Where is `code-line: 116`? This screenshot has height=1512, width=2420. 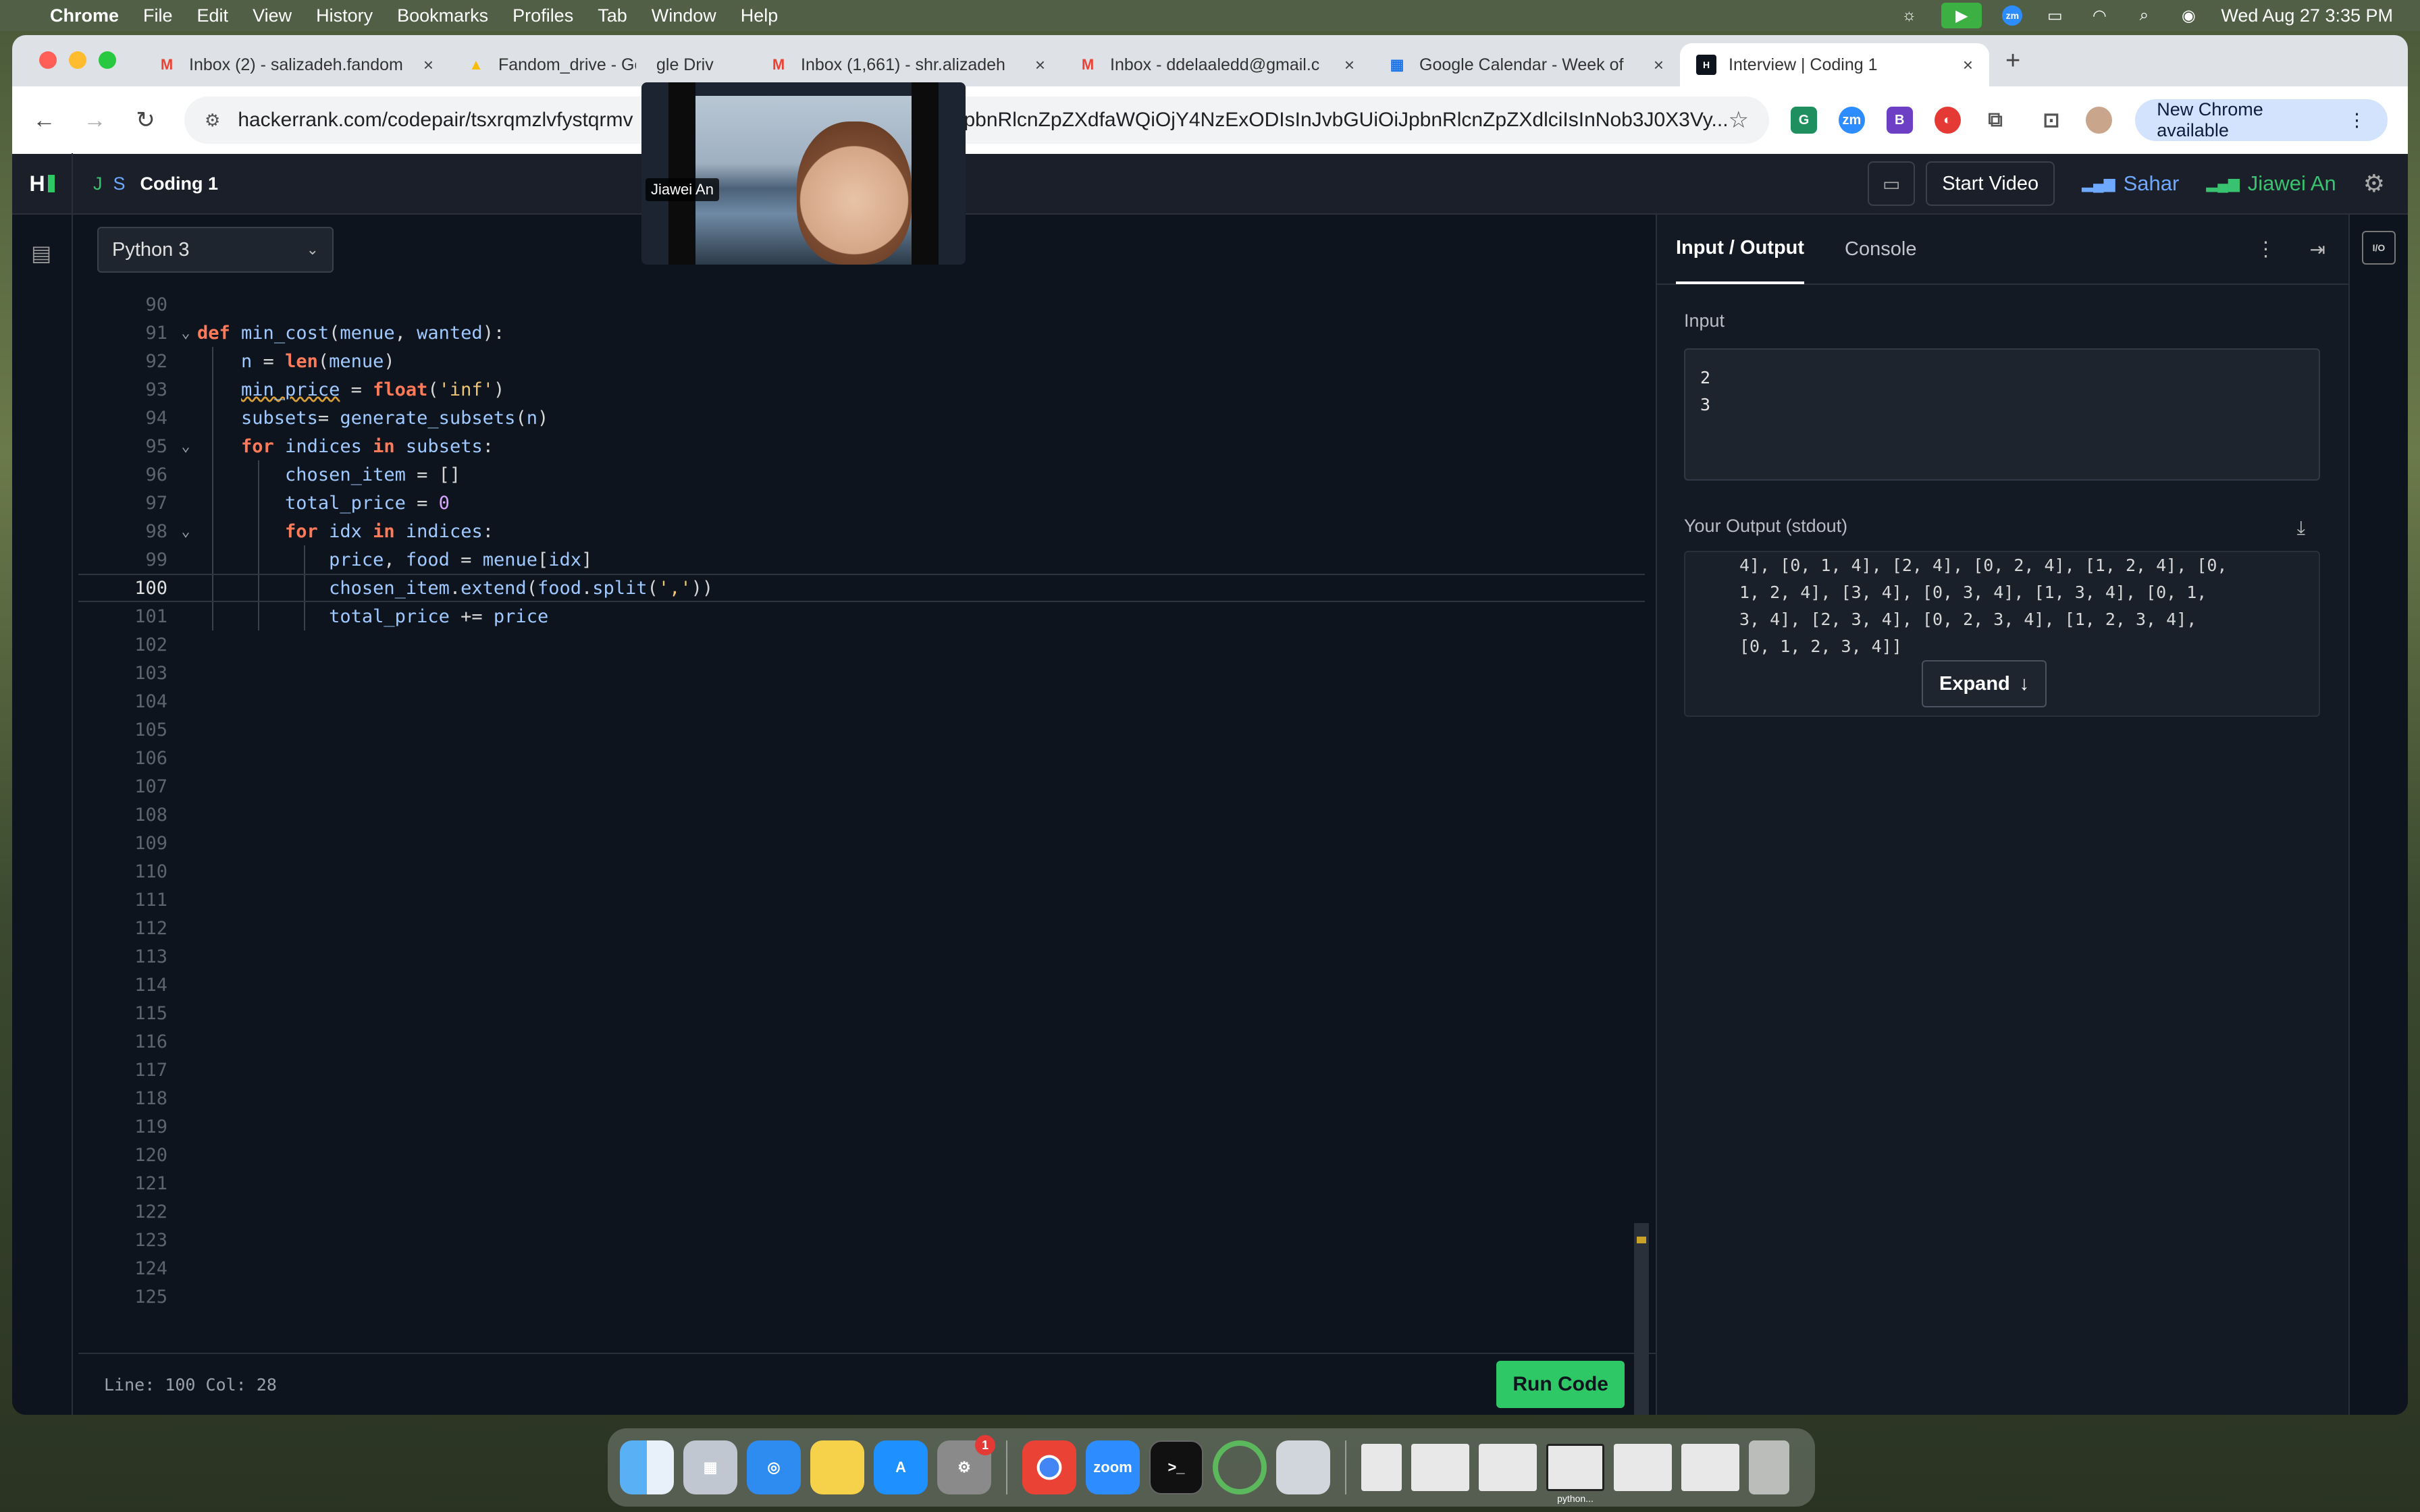
code-line: 116 is located at coordinates (861, 1041).